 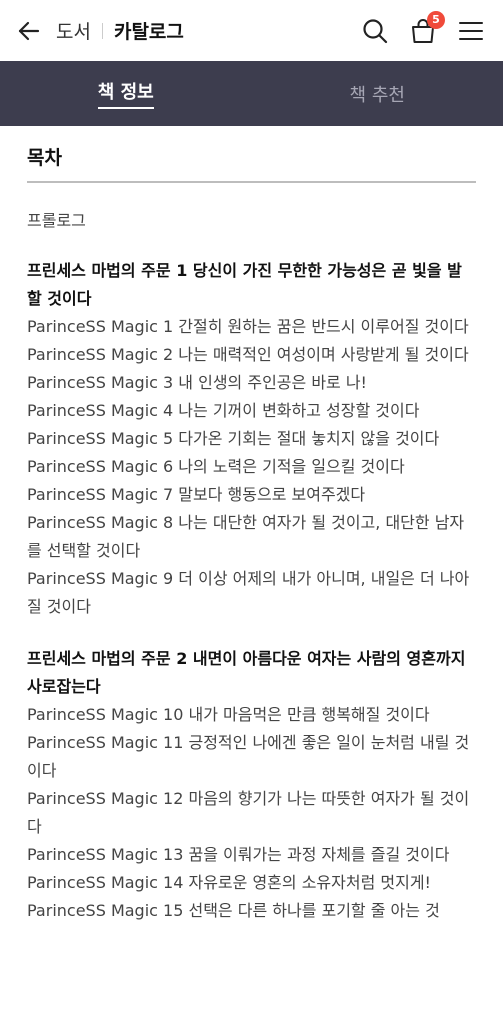 I want to click on arrow-left-icon, so click(x=29, y=30).